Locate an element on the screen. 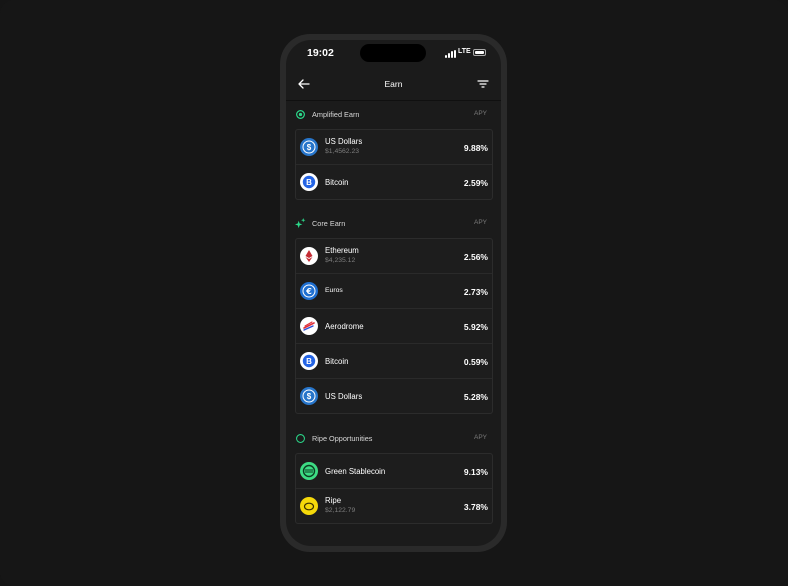 The width and height of the screenshot is (788, 586). earn-row-ripe: Ripe $2,122.79 3.78% is located at coordinates (394, 505).